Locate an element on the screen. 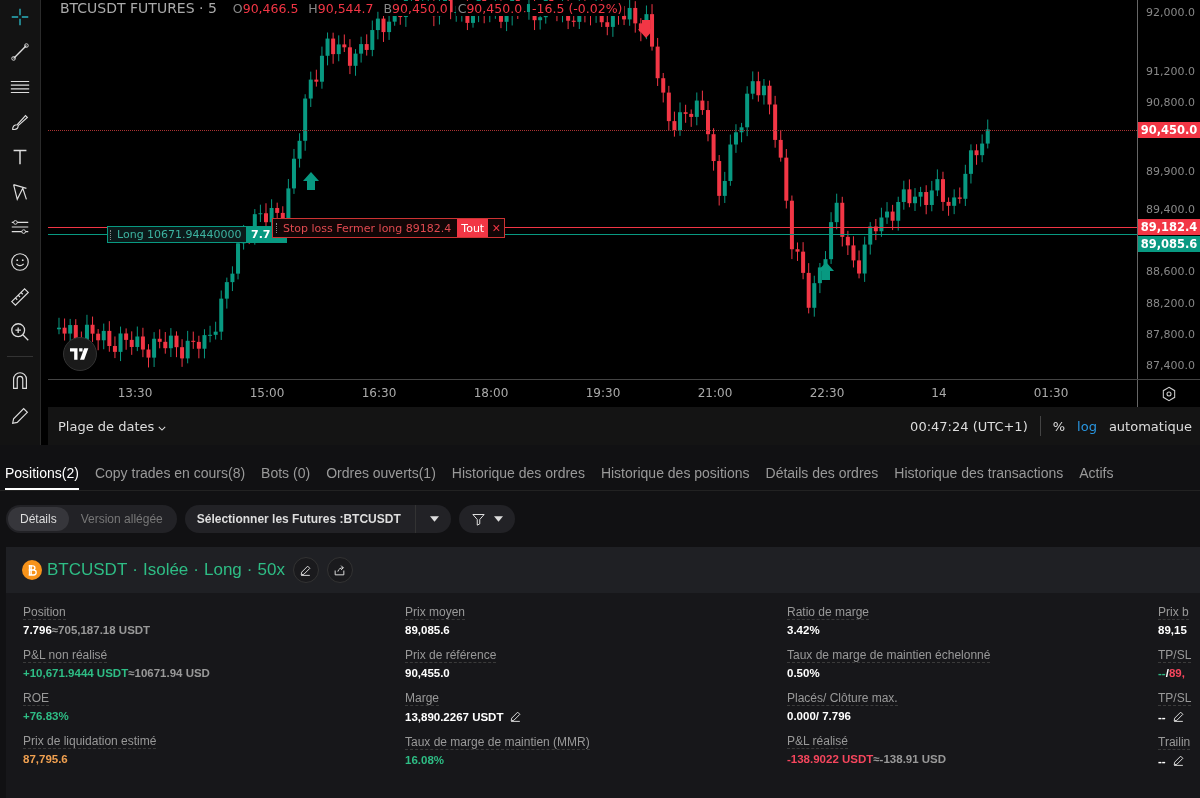 This screenshot has width=1200, height=798. auto-scale-button: automatique is located at coordinates (1150, 426).